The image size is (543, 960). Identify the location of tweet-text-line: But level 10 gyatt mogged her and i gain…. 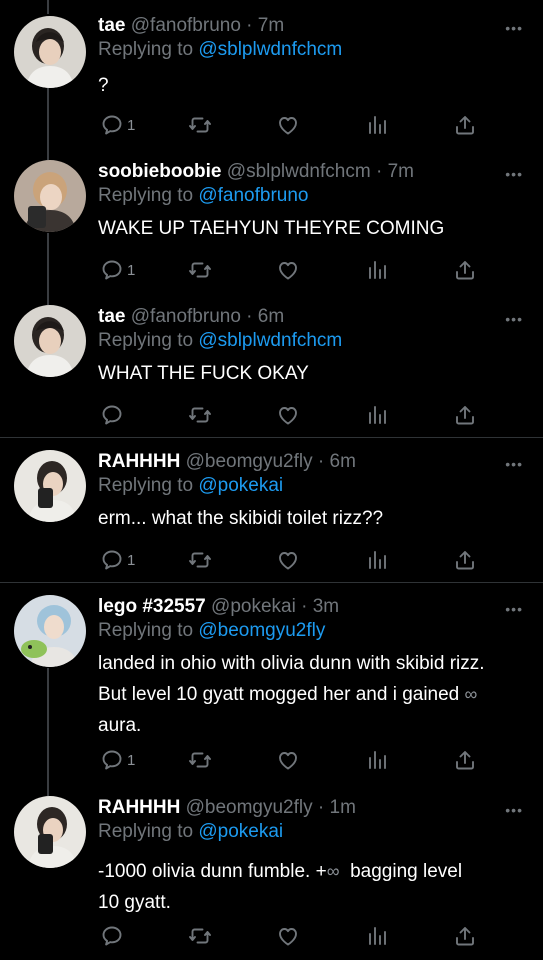
(315, 694).